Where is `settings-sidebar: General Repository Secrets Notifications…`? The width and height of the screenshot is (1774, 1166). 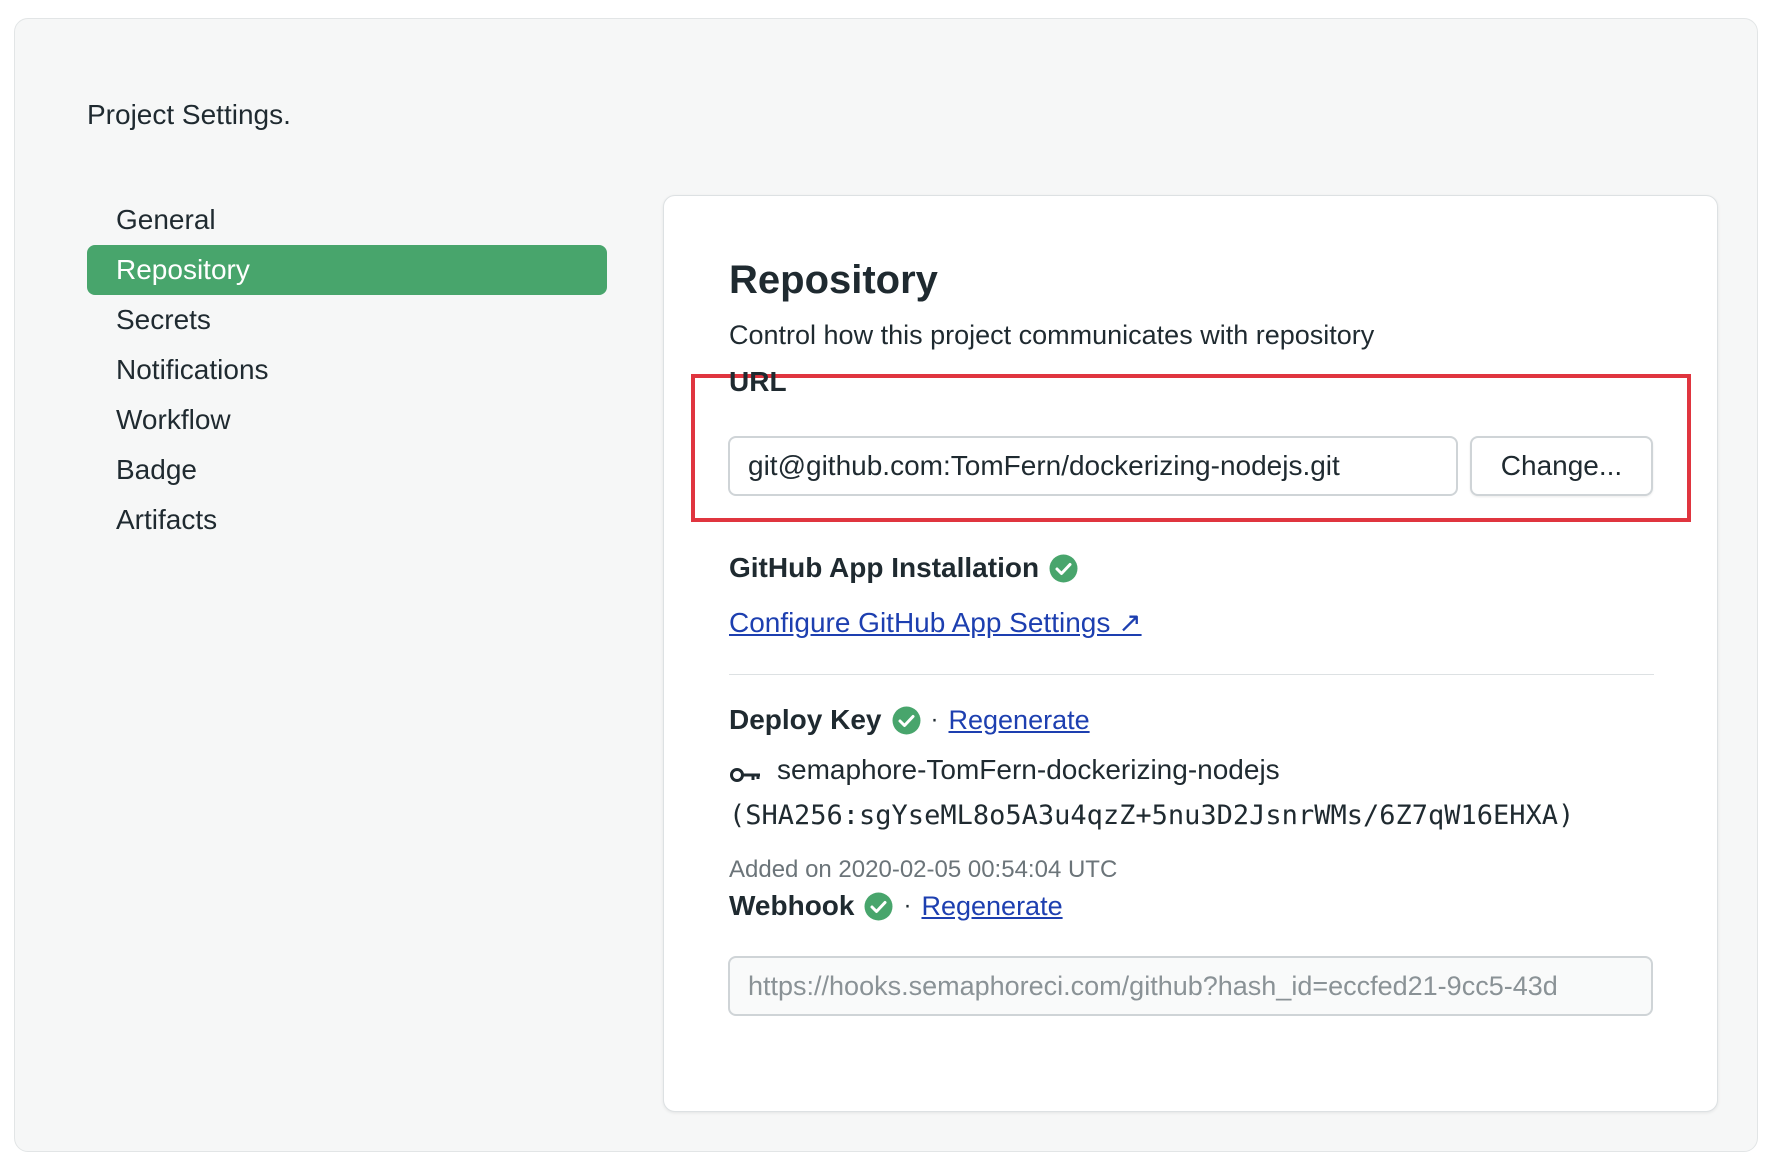
settings-sidebar: General Repository Secrets Notifications… is located at coordinates (347, 370).